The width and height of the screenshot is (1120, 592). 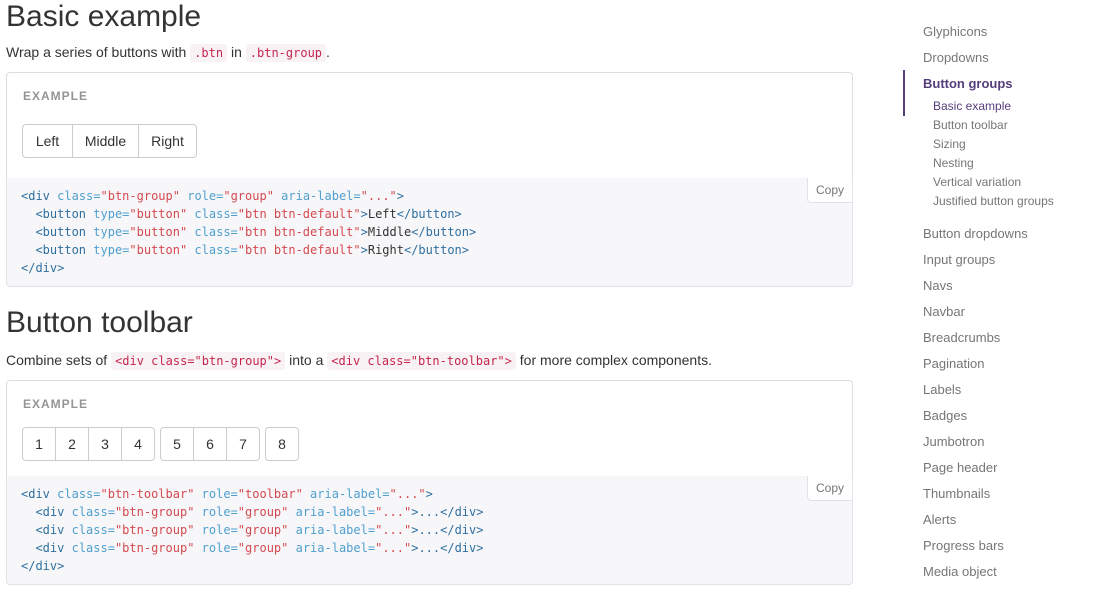 What do you see at coordinates (270, 494) in the screenshot?
I see `code-token: "toolbar"` at bounding box center [270, 494].